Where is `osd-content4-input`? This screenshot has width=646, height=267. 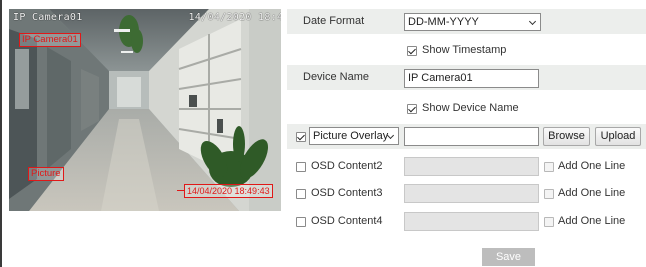
osd-content4-input is located at coordinates (471, 221).